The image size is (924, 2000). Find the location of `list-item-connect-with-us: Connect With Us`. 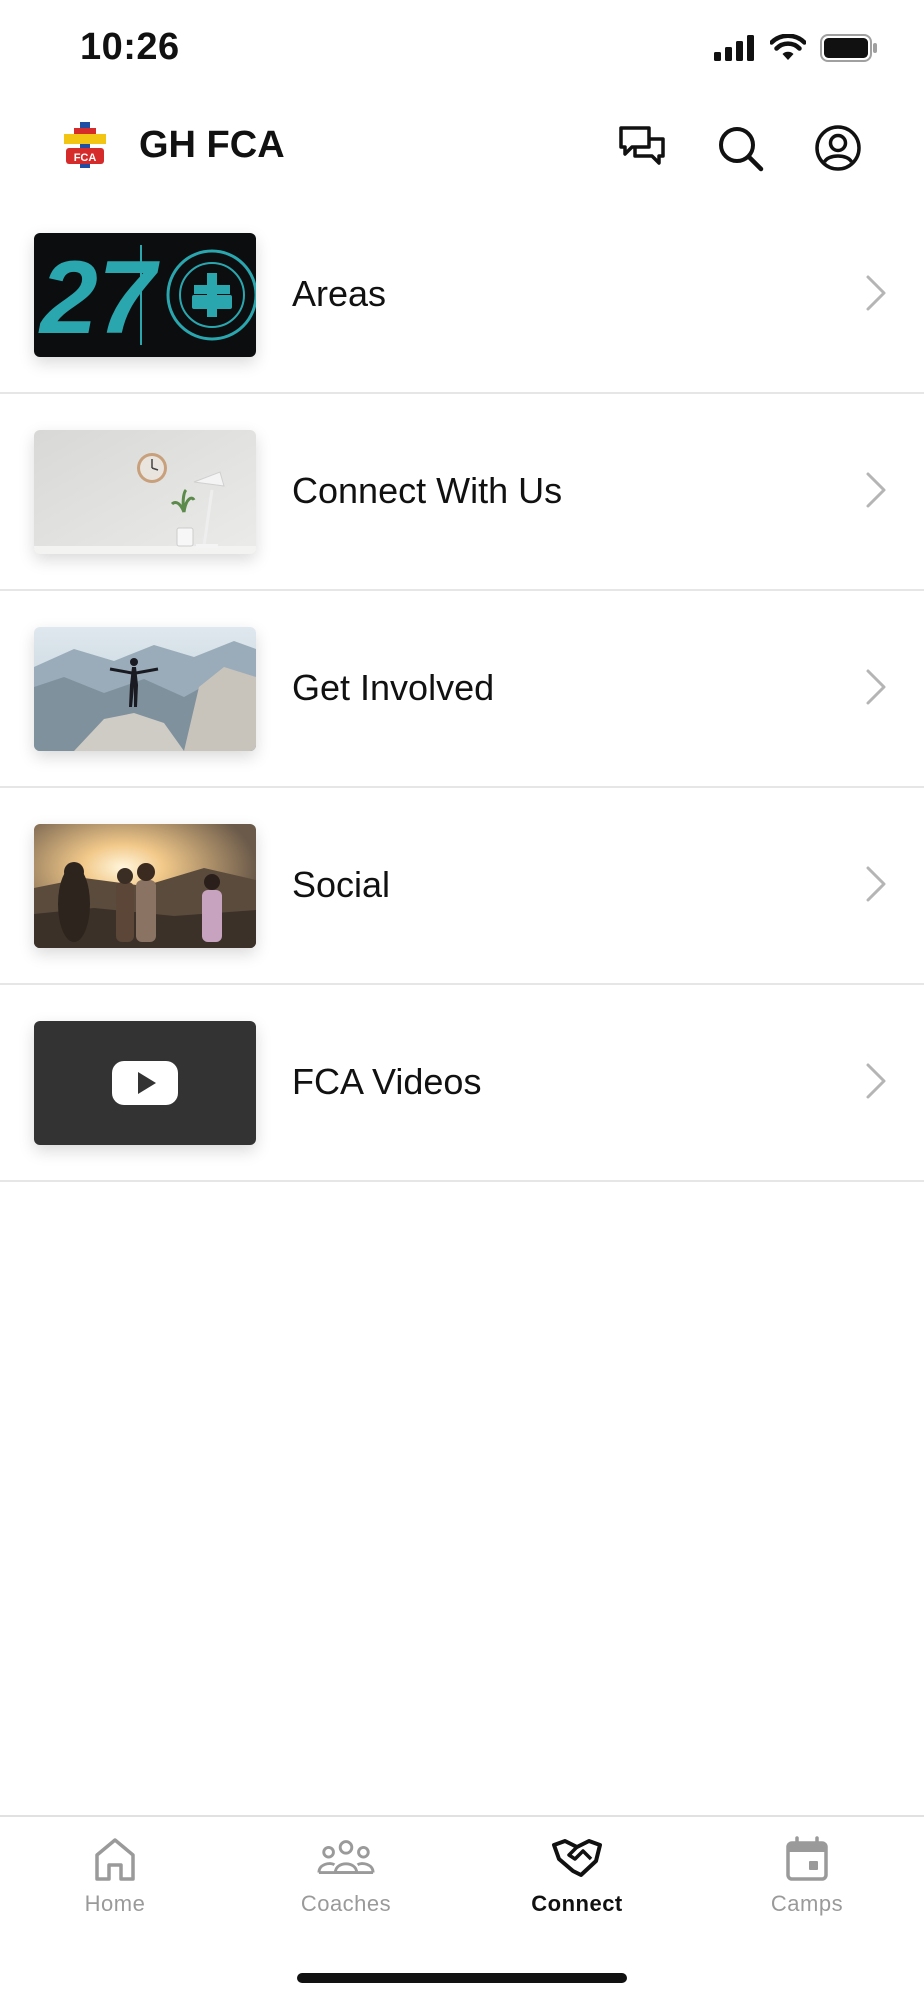

list-item-connect-with-us: Connect With Us is located at coordinates (462, 492).